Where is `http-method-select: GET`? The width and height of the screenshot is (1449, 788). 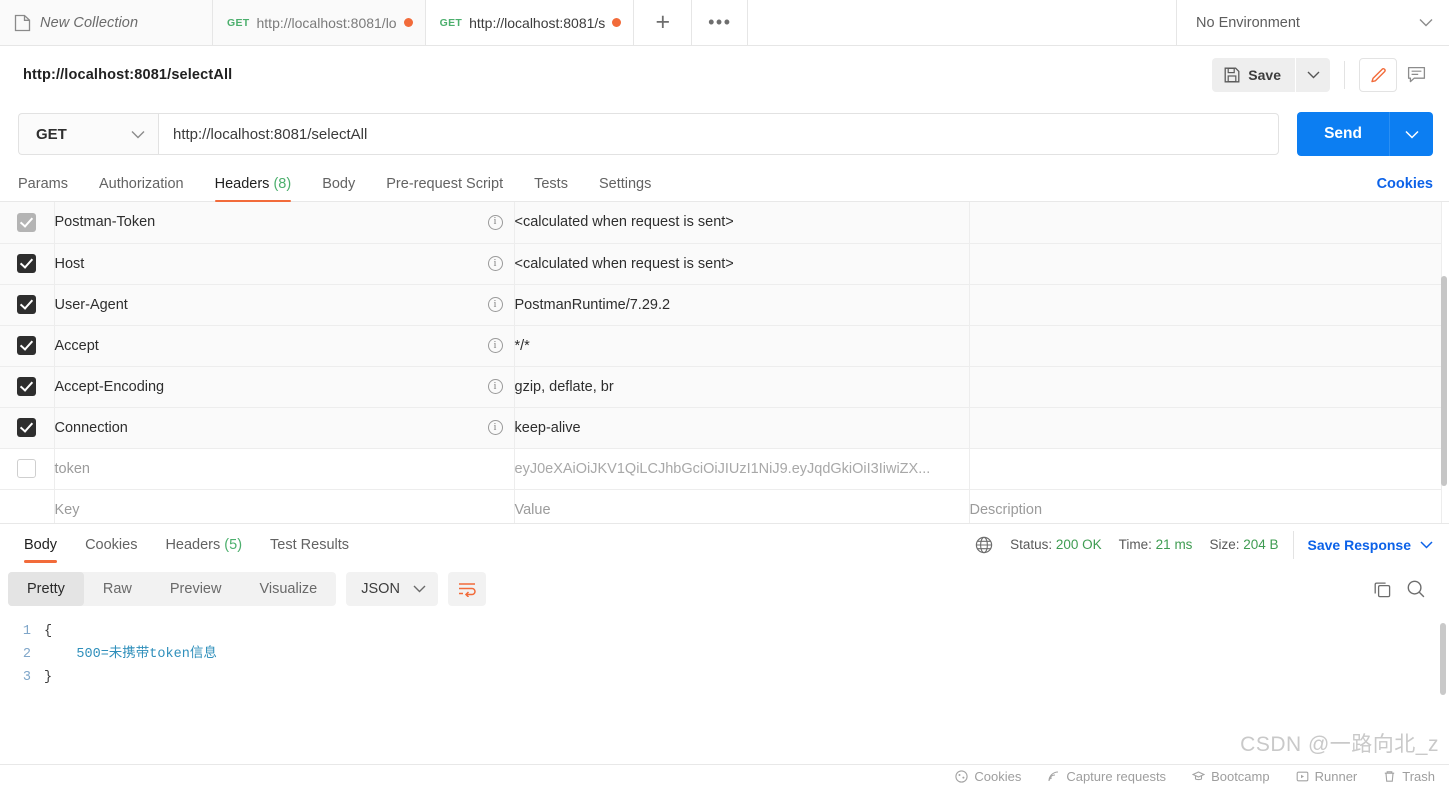
http-method-select: GET is located at coordinates (88, 134).